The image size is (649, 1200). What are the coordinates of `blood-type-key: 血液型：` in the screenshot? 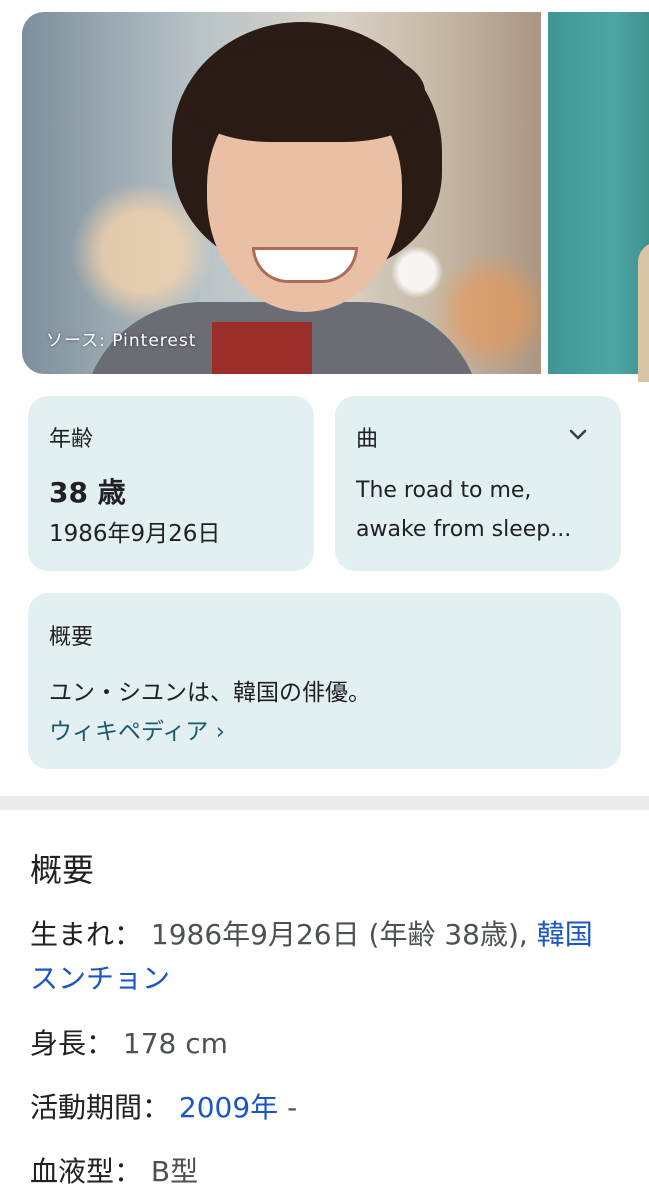 It's located at (86, 1171).